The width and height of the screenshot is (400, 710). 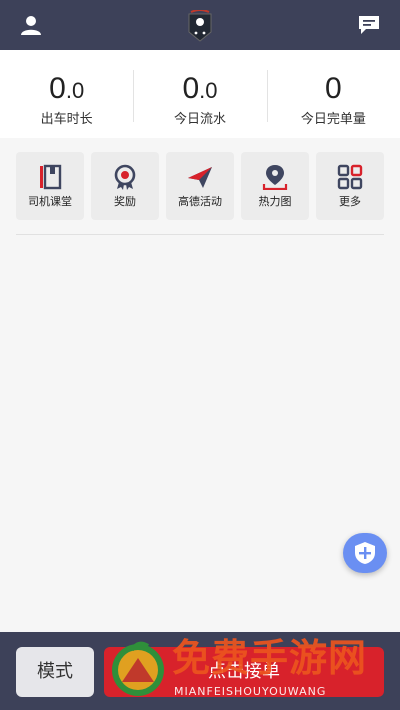 What do you see at coordinates (270, 657) in the screenshot?
I see `watermark-title: 免费手游网` at bounding box center [270, 657].